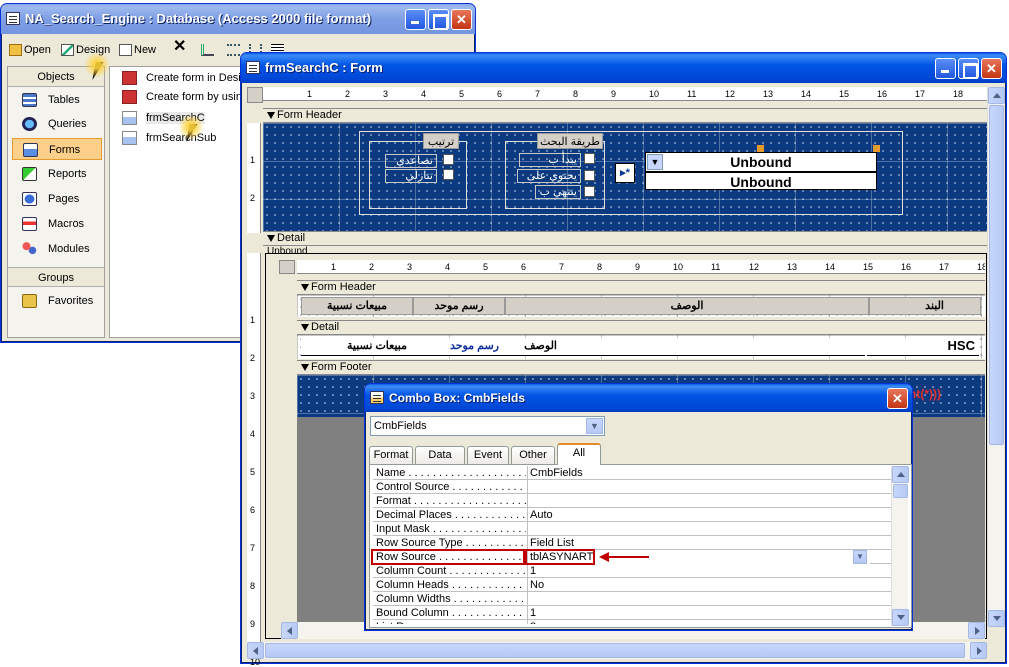 Image resolution: width=1009 pixels, height=667 pixels. I want to click on property-value: Field List, so click(698, 543).